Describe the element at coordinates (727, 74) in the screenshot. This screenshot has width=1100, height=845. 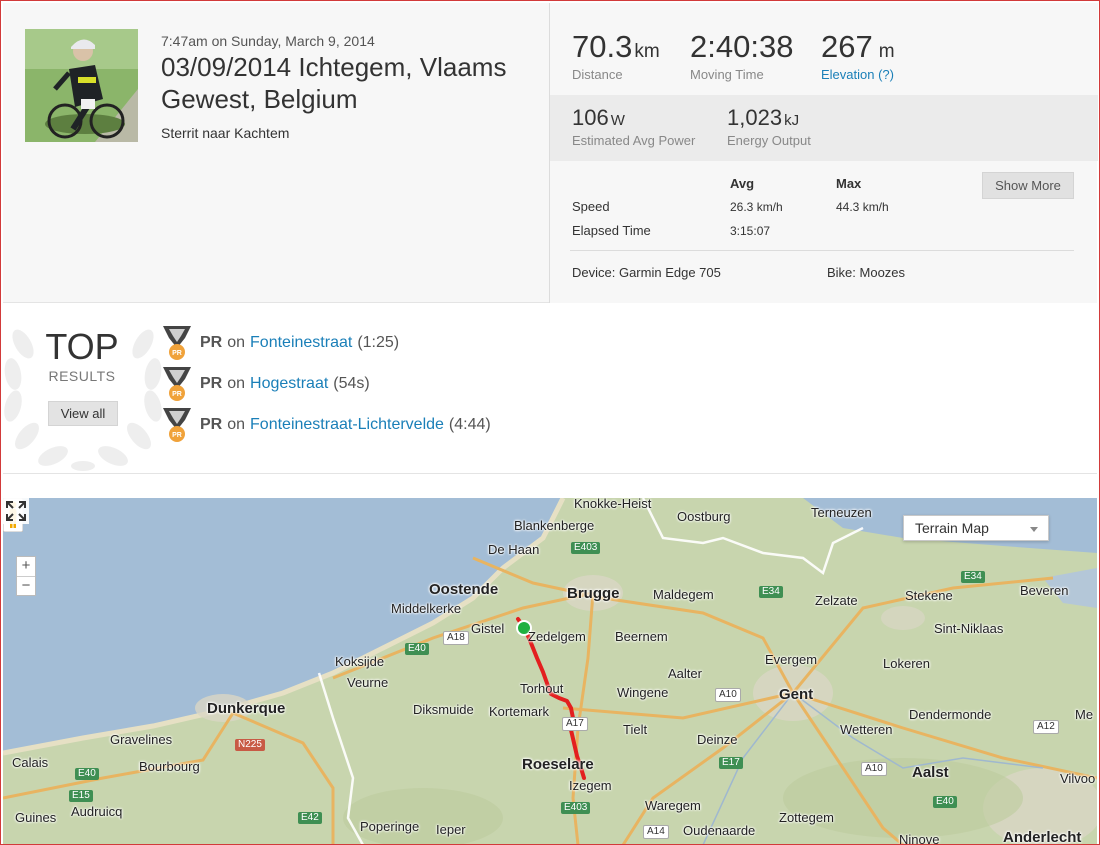
I see `moving-time-label: Moving Time` at that location.